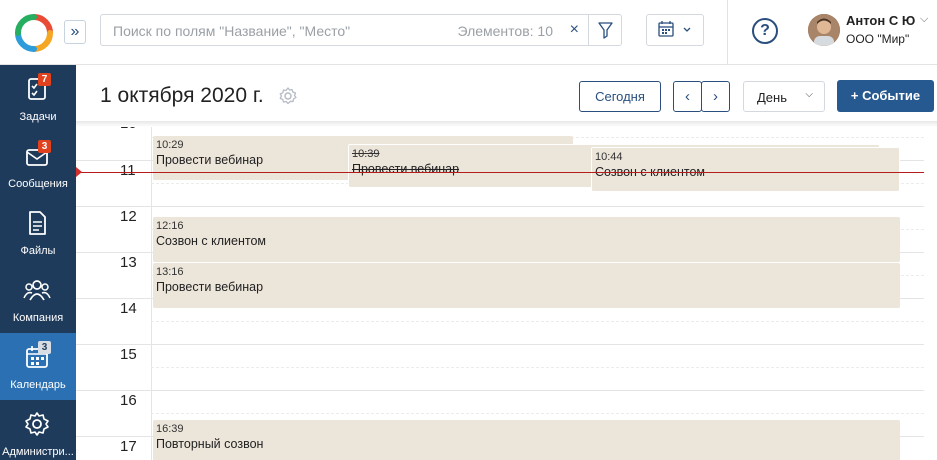 This screenshot has width=937, height=460. What do you see at coordinates (231, 31) in the screenshot?
I see `search-input: Поиск по полям "Название", "Место"` at bounding box center [231, 31].